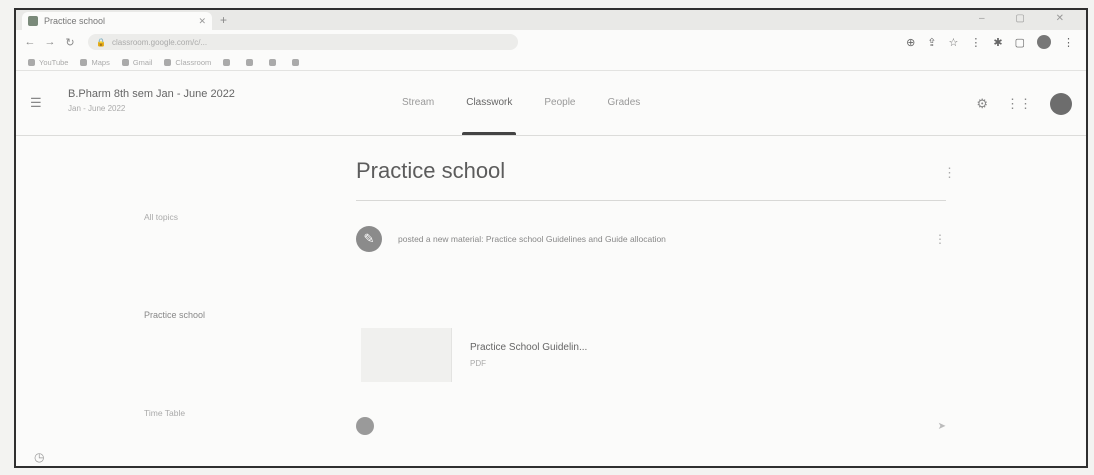 This screenshot has width=1094, height=475. What do you see at coordinates (551, 20) in the screenshot?
I see `tab-strip: Practice school ✕ + – ▢ ✕` at bounding box center [551, 20].